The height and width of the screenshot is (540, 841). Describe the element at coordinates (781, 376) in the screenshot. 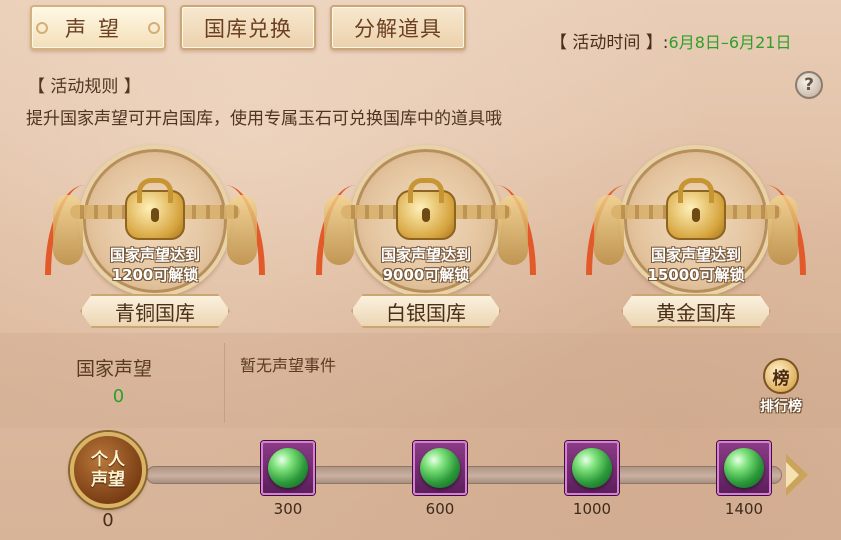

I see `ranking-medal-icon: 榜` at that location.